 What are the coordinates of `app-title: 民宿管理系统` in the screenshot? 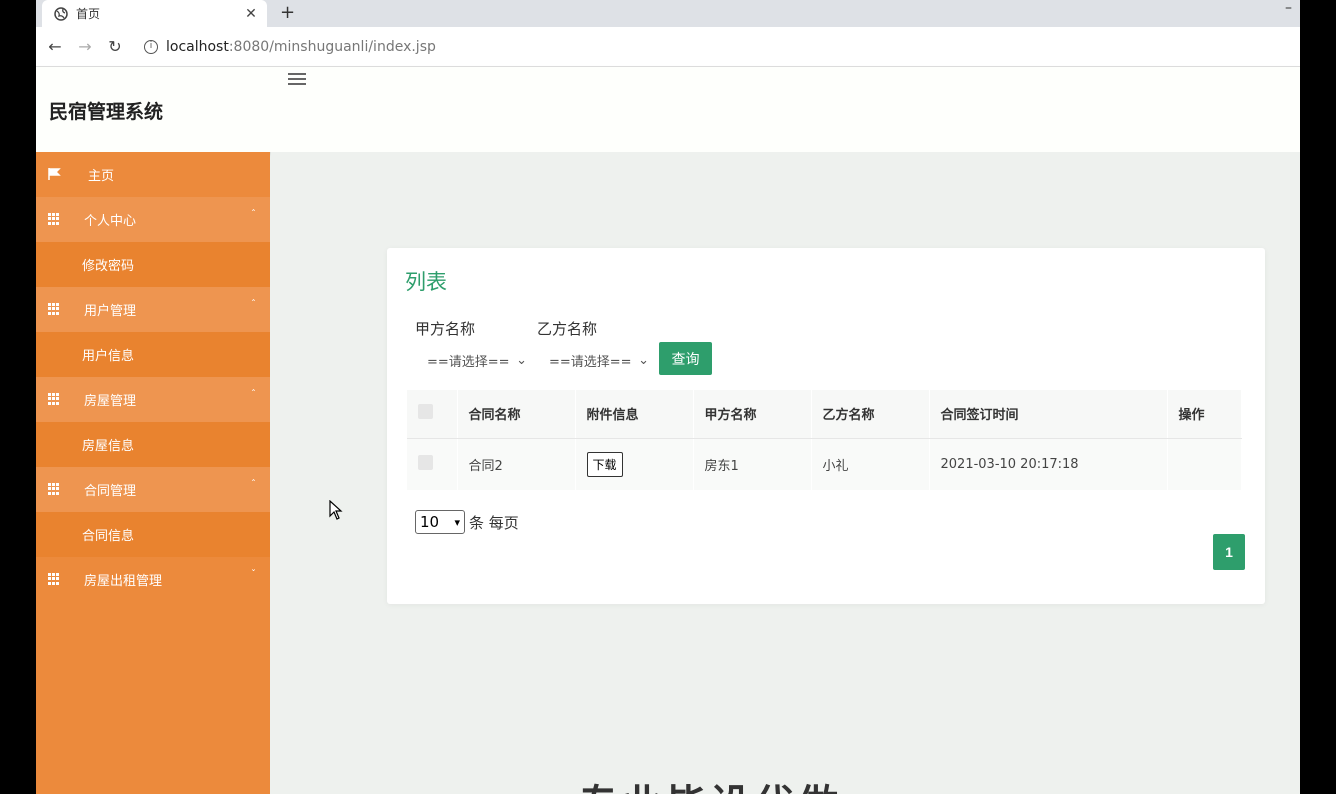 It's located at (106, 112).